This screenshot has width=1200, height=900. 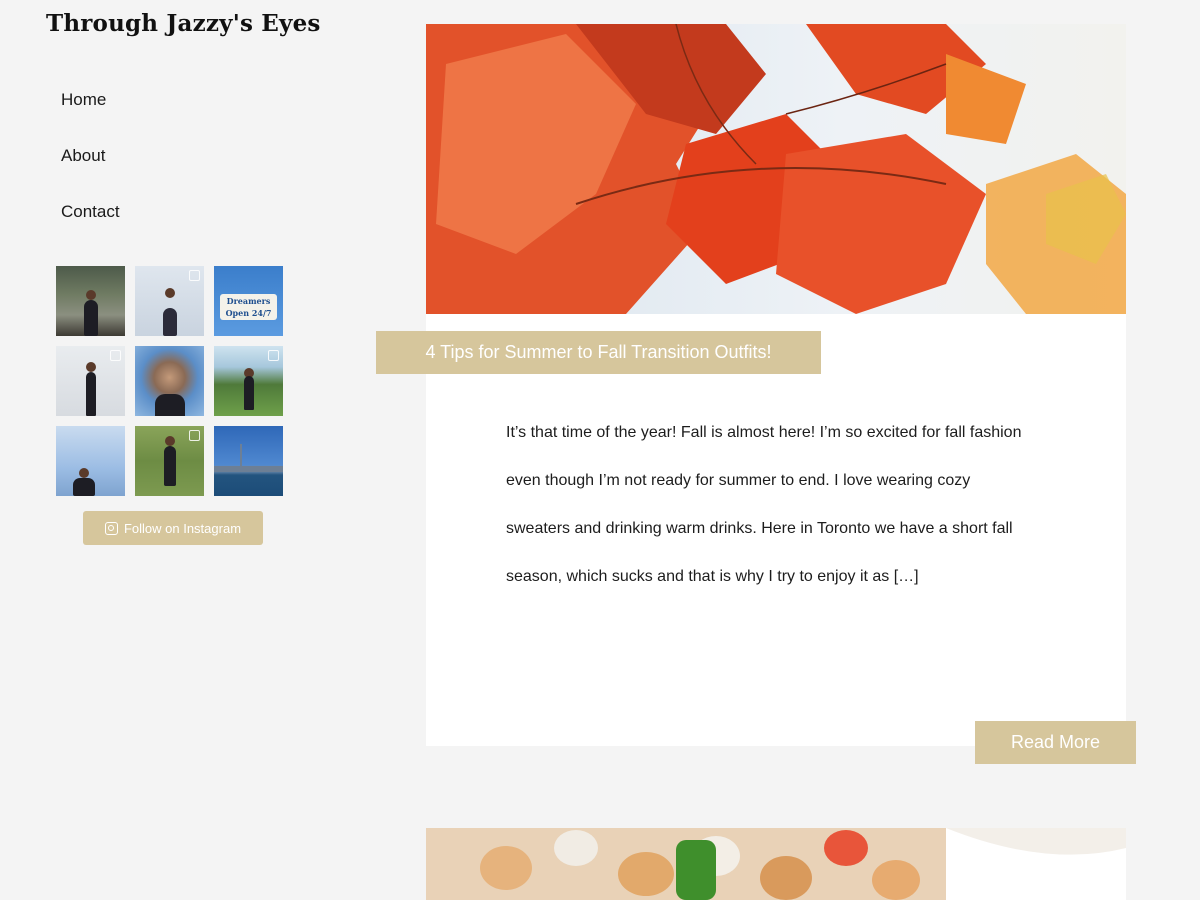 I want to click on nav-item-about: About, so click(x=90, y=172).